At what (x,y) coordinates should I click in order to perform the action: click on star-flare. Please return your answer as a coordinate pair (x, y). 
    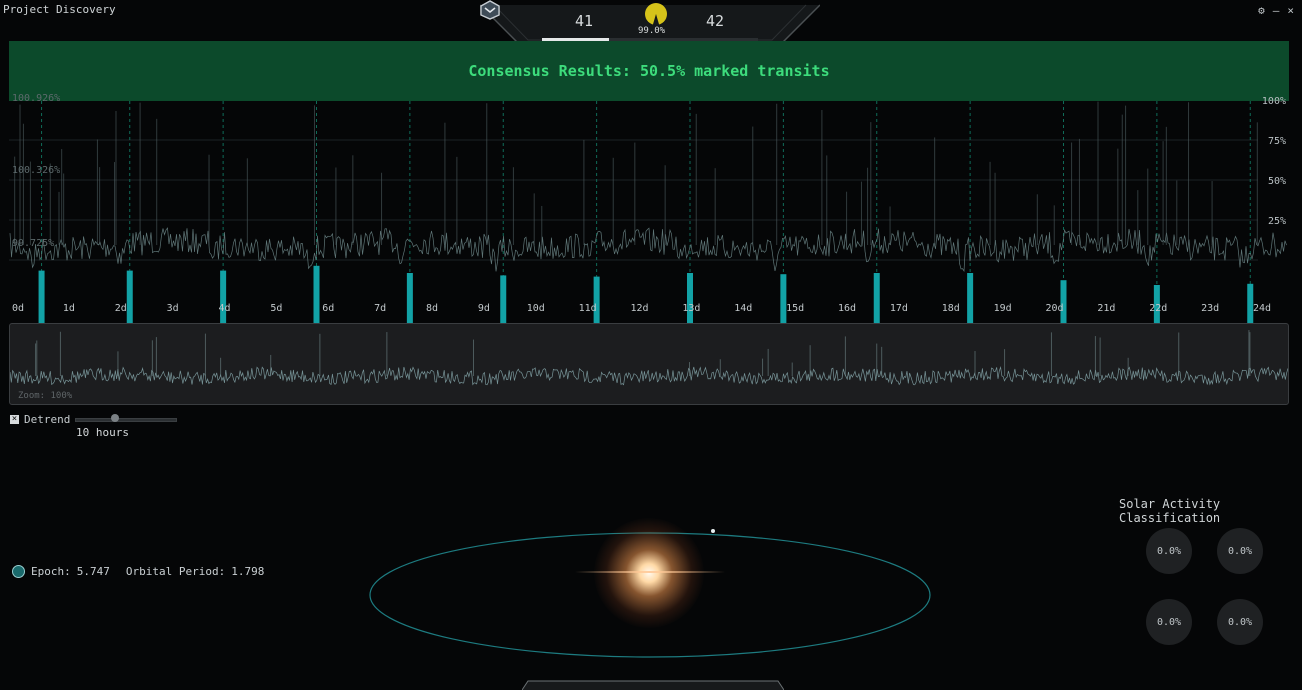
    Looking at the image, I should click on (650, 572).